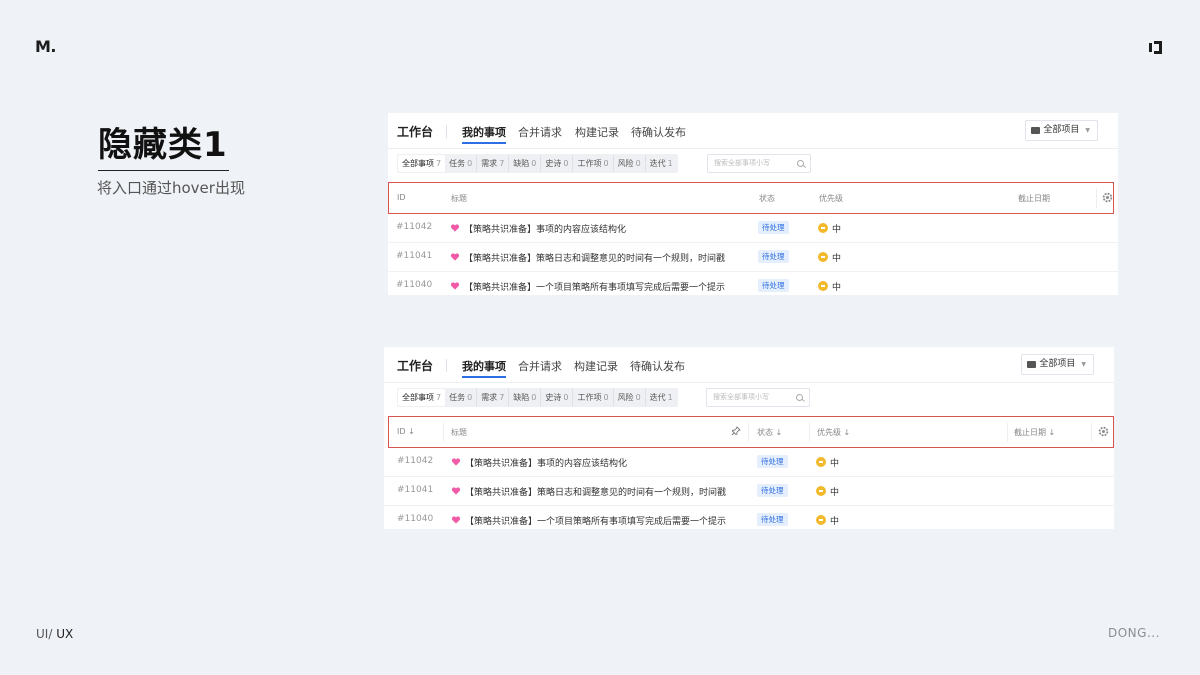  I want to click on column-header-due-date: 截止日期 ↓, so click(1034, 432).